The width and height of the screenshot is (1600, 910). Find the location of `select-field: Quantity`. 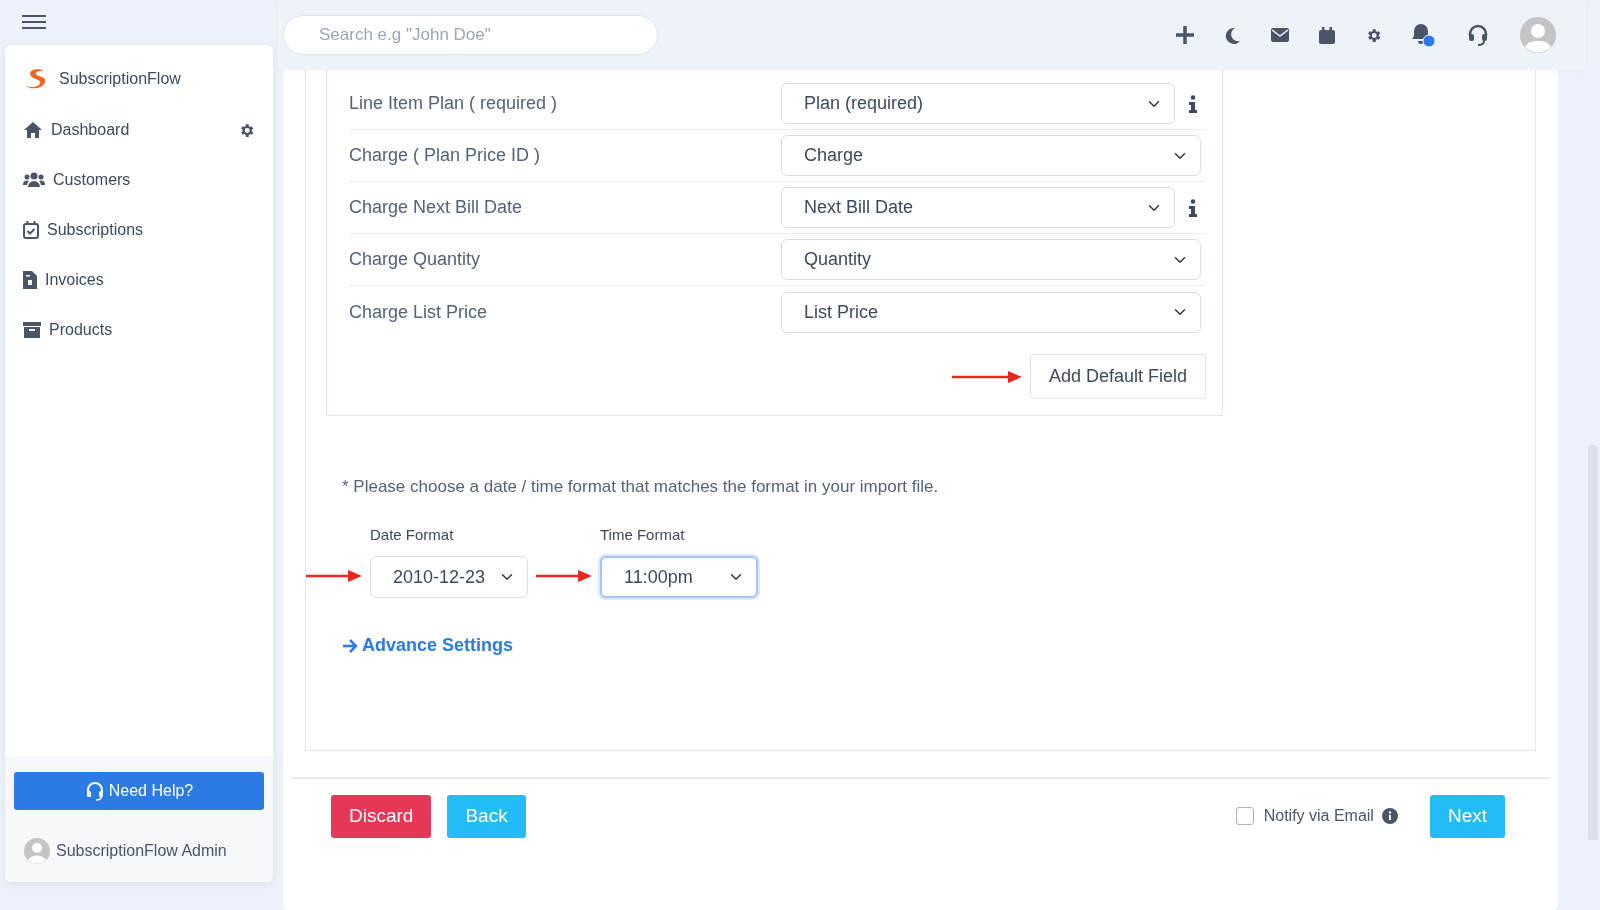

select-field: Quantity is located at coordinates (991, 259).